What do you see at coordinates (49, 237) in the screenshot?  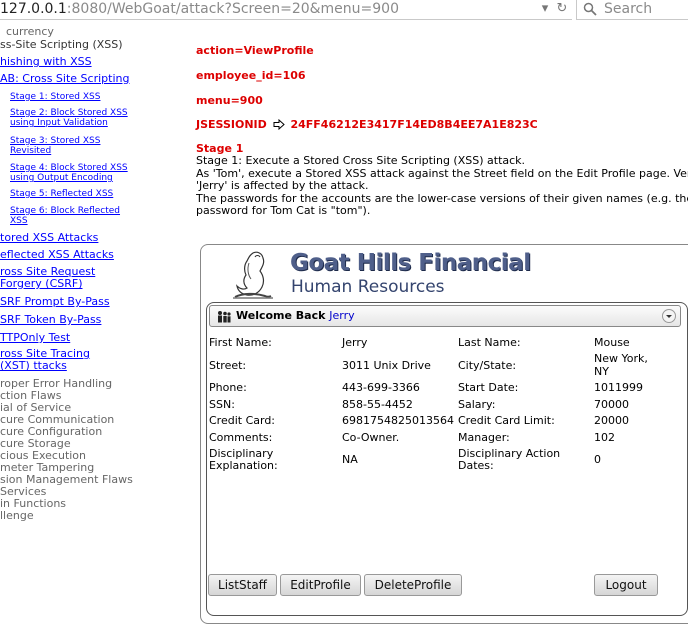 I see `nav-item-stored-xss: tored XSS Attacks` at bounding box center [49, 237].